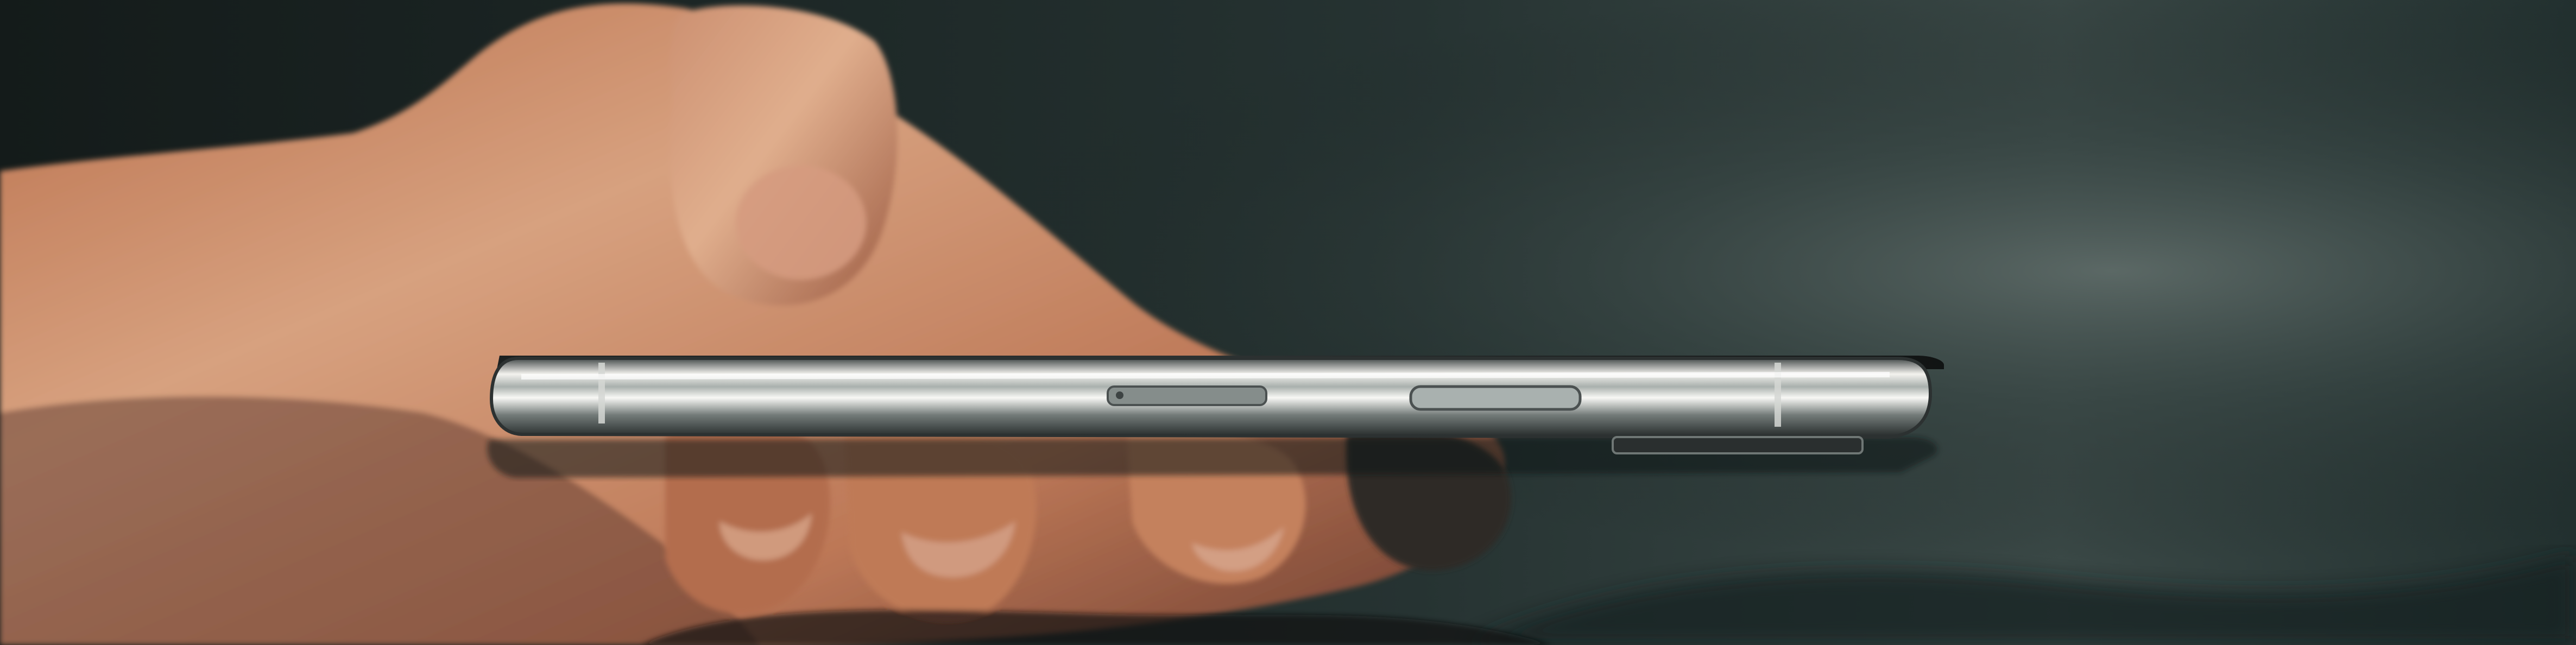 The image size is (2576, 645). Describe the element at coordinates (1738, 445) in the screenshot. I see `camera-bump` at that location.